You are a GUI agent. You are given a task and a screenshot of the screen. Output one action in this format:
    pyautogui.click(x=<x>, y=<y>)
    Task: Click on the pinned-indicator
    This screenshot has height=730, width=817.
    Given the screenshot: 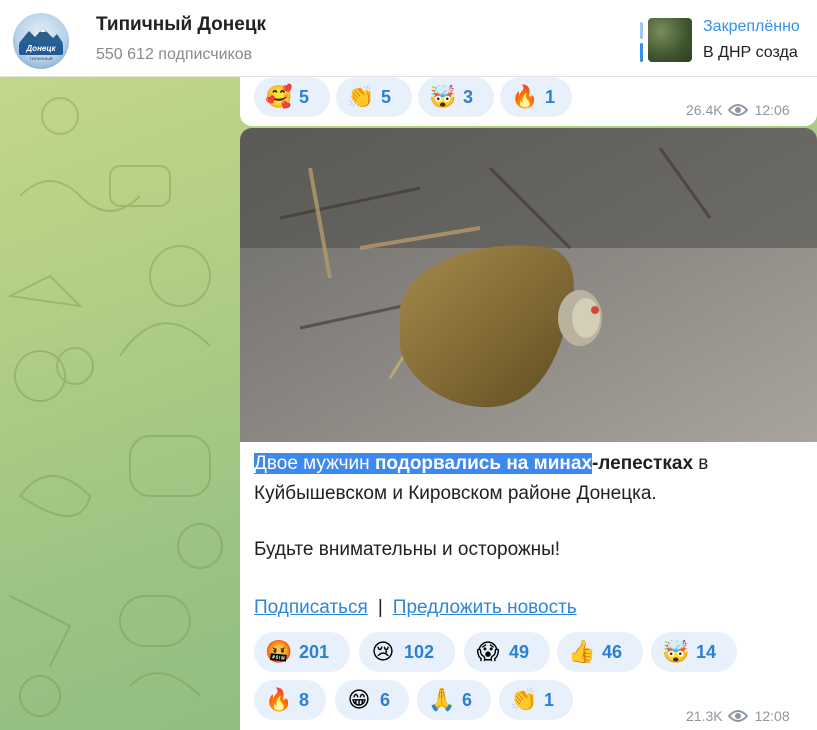 What is the action you would take?
    pyautogui.click(x=641, y=42)
    